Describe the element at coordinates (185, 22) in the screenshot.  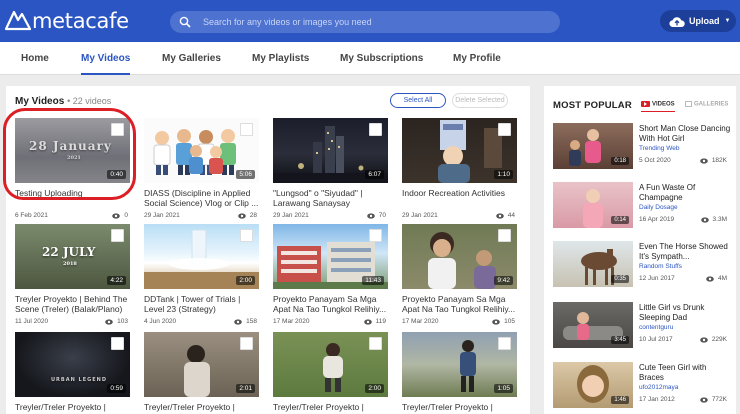
I see `search-icon` at that location.